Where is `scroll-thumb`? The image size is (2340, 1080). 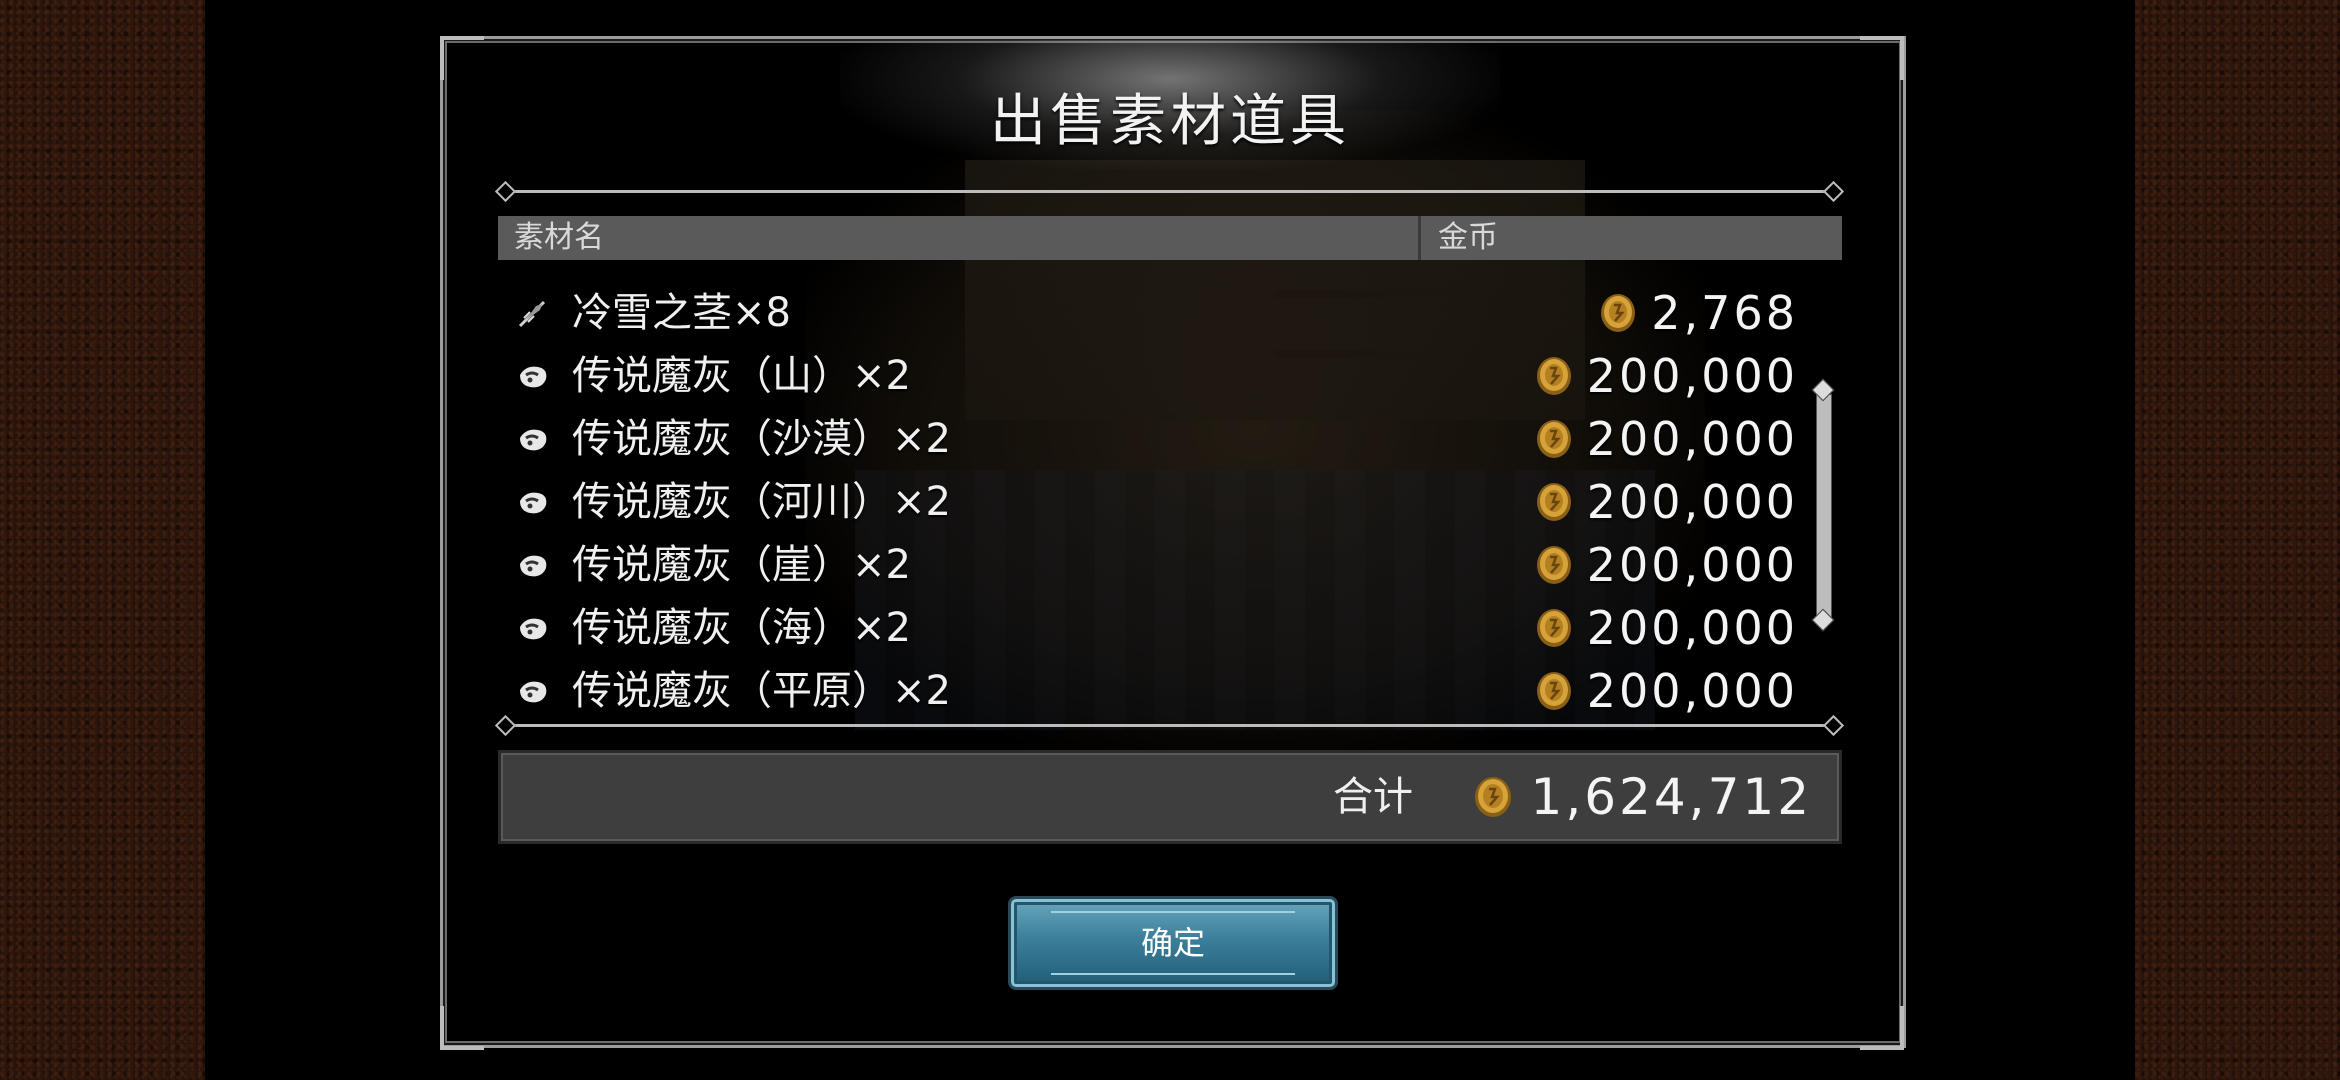
scroll-thumb is located at coordinates (1824, 506).